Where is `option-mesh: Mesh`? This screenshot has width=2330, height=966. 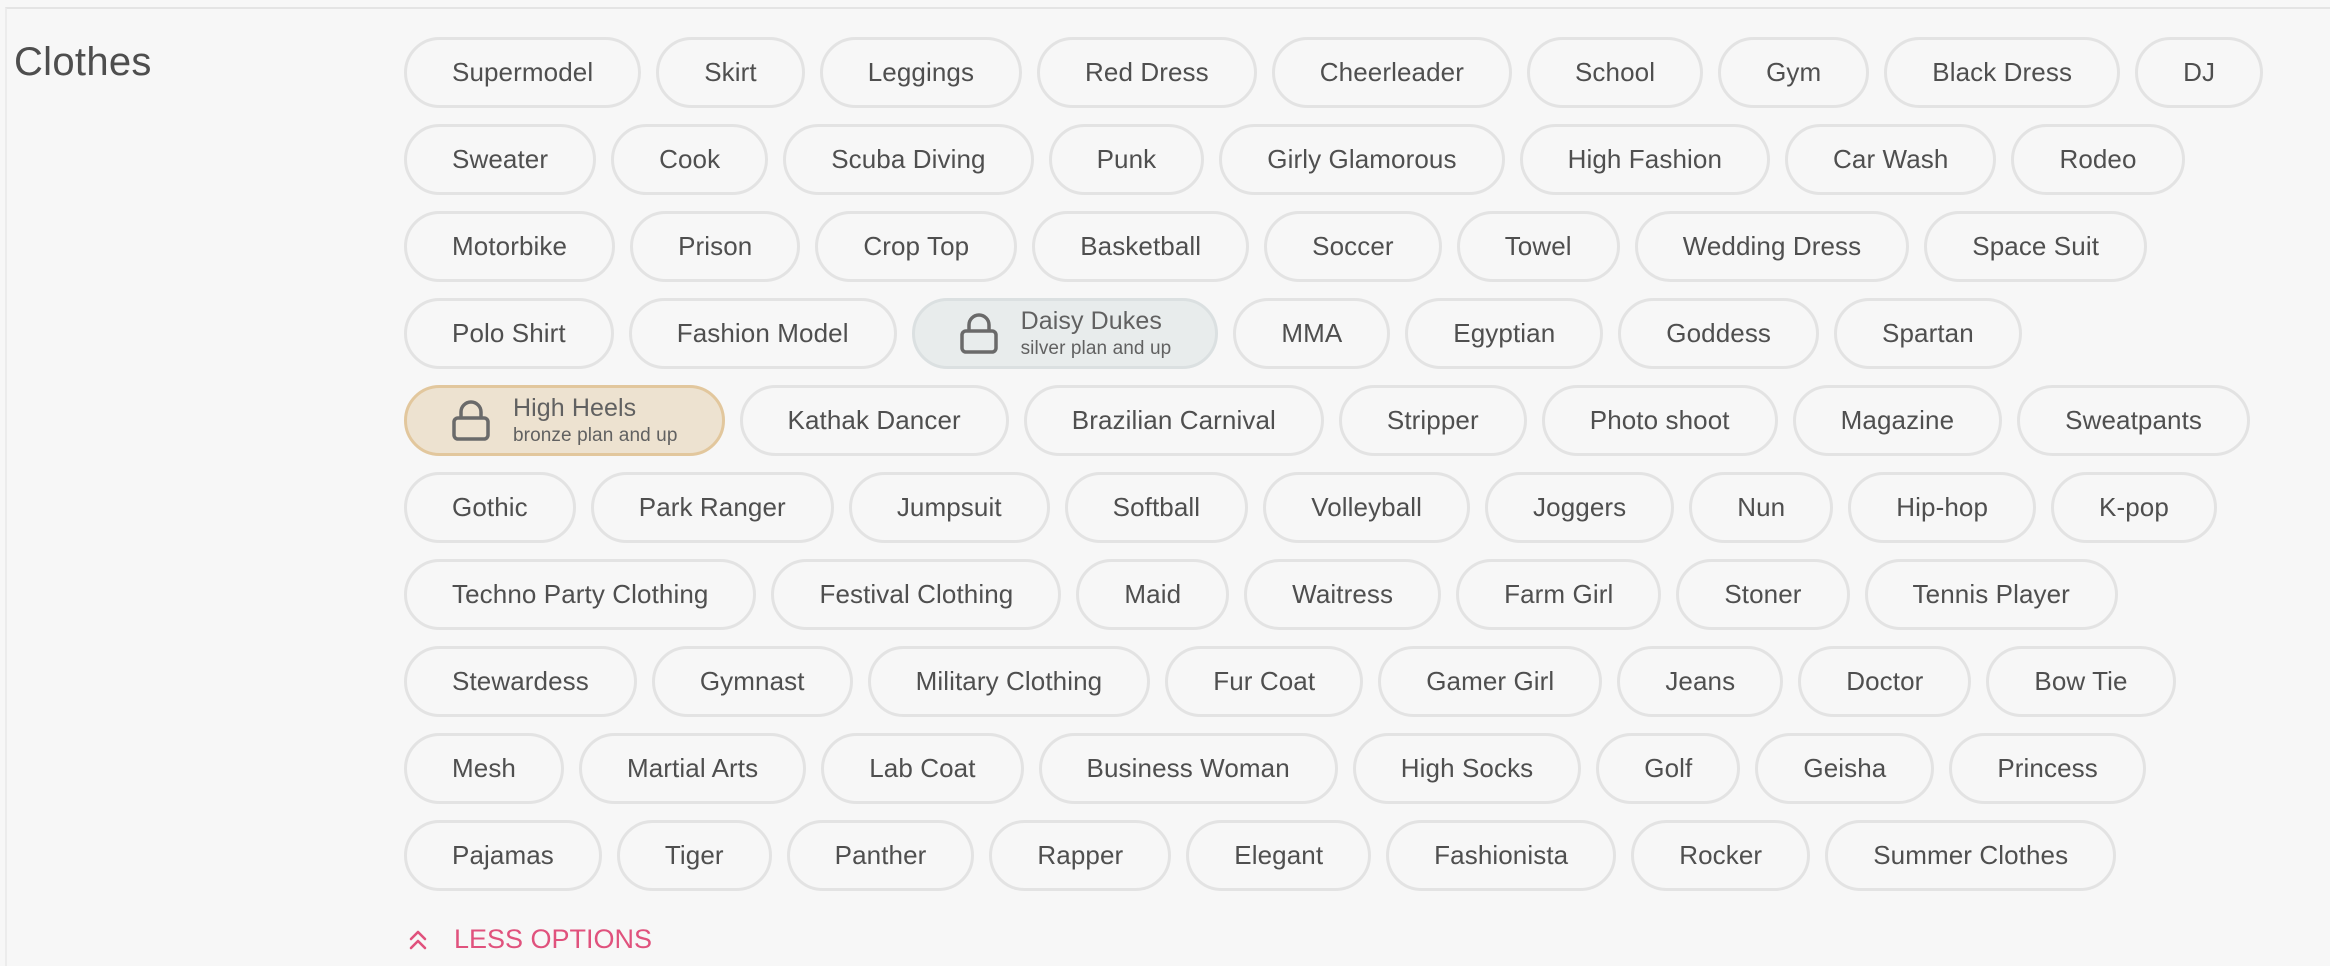
option-mesh: Mesh is located at coordinates (484, 768).